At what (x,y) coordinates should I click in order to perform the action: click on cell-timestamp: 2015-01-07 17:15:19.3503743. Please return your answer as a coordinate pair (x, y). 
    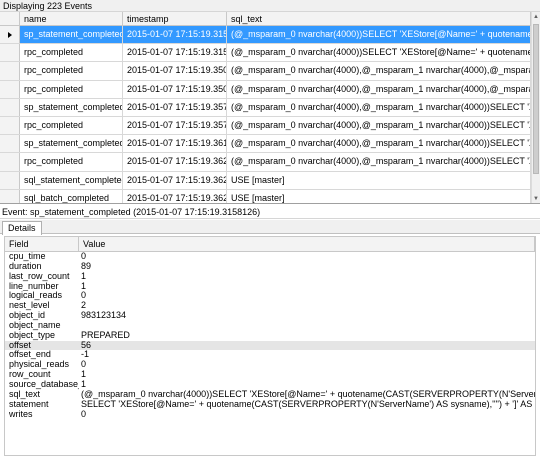
    Looking at the image, I should click on (175, 89).